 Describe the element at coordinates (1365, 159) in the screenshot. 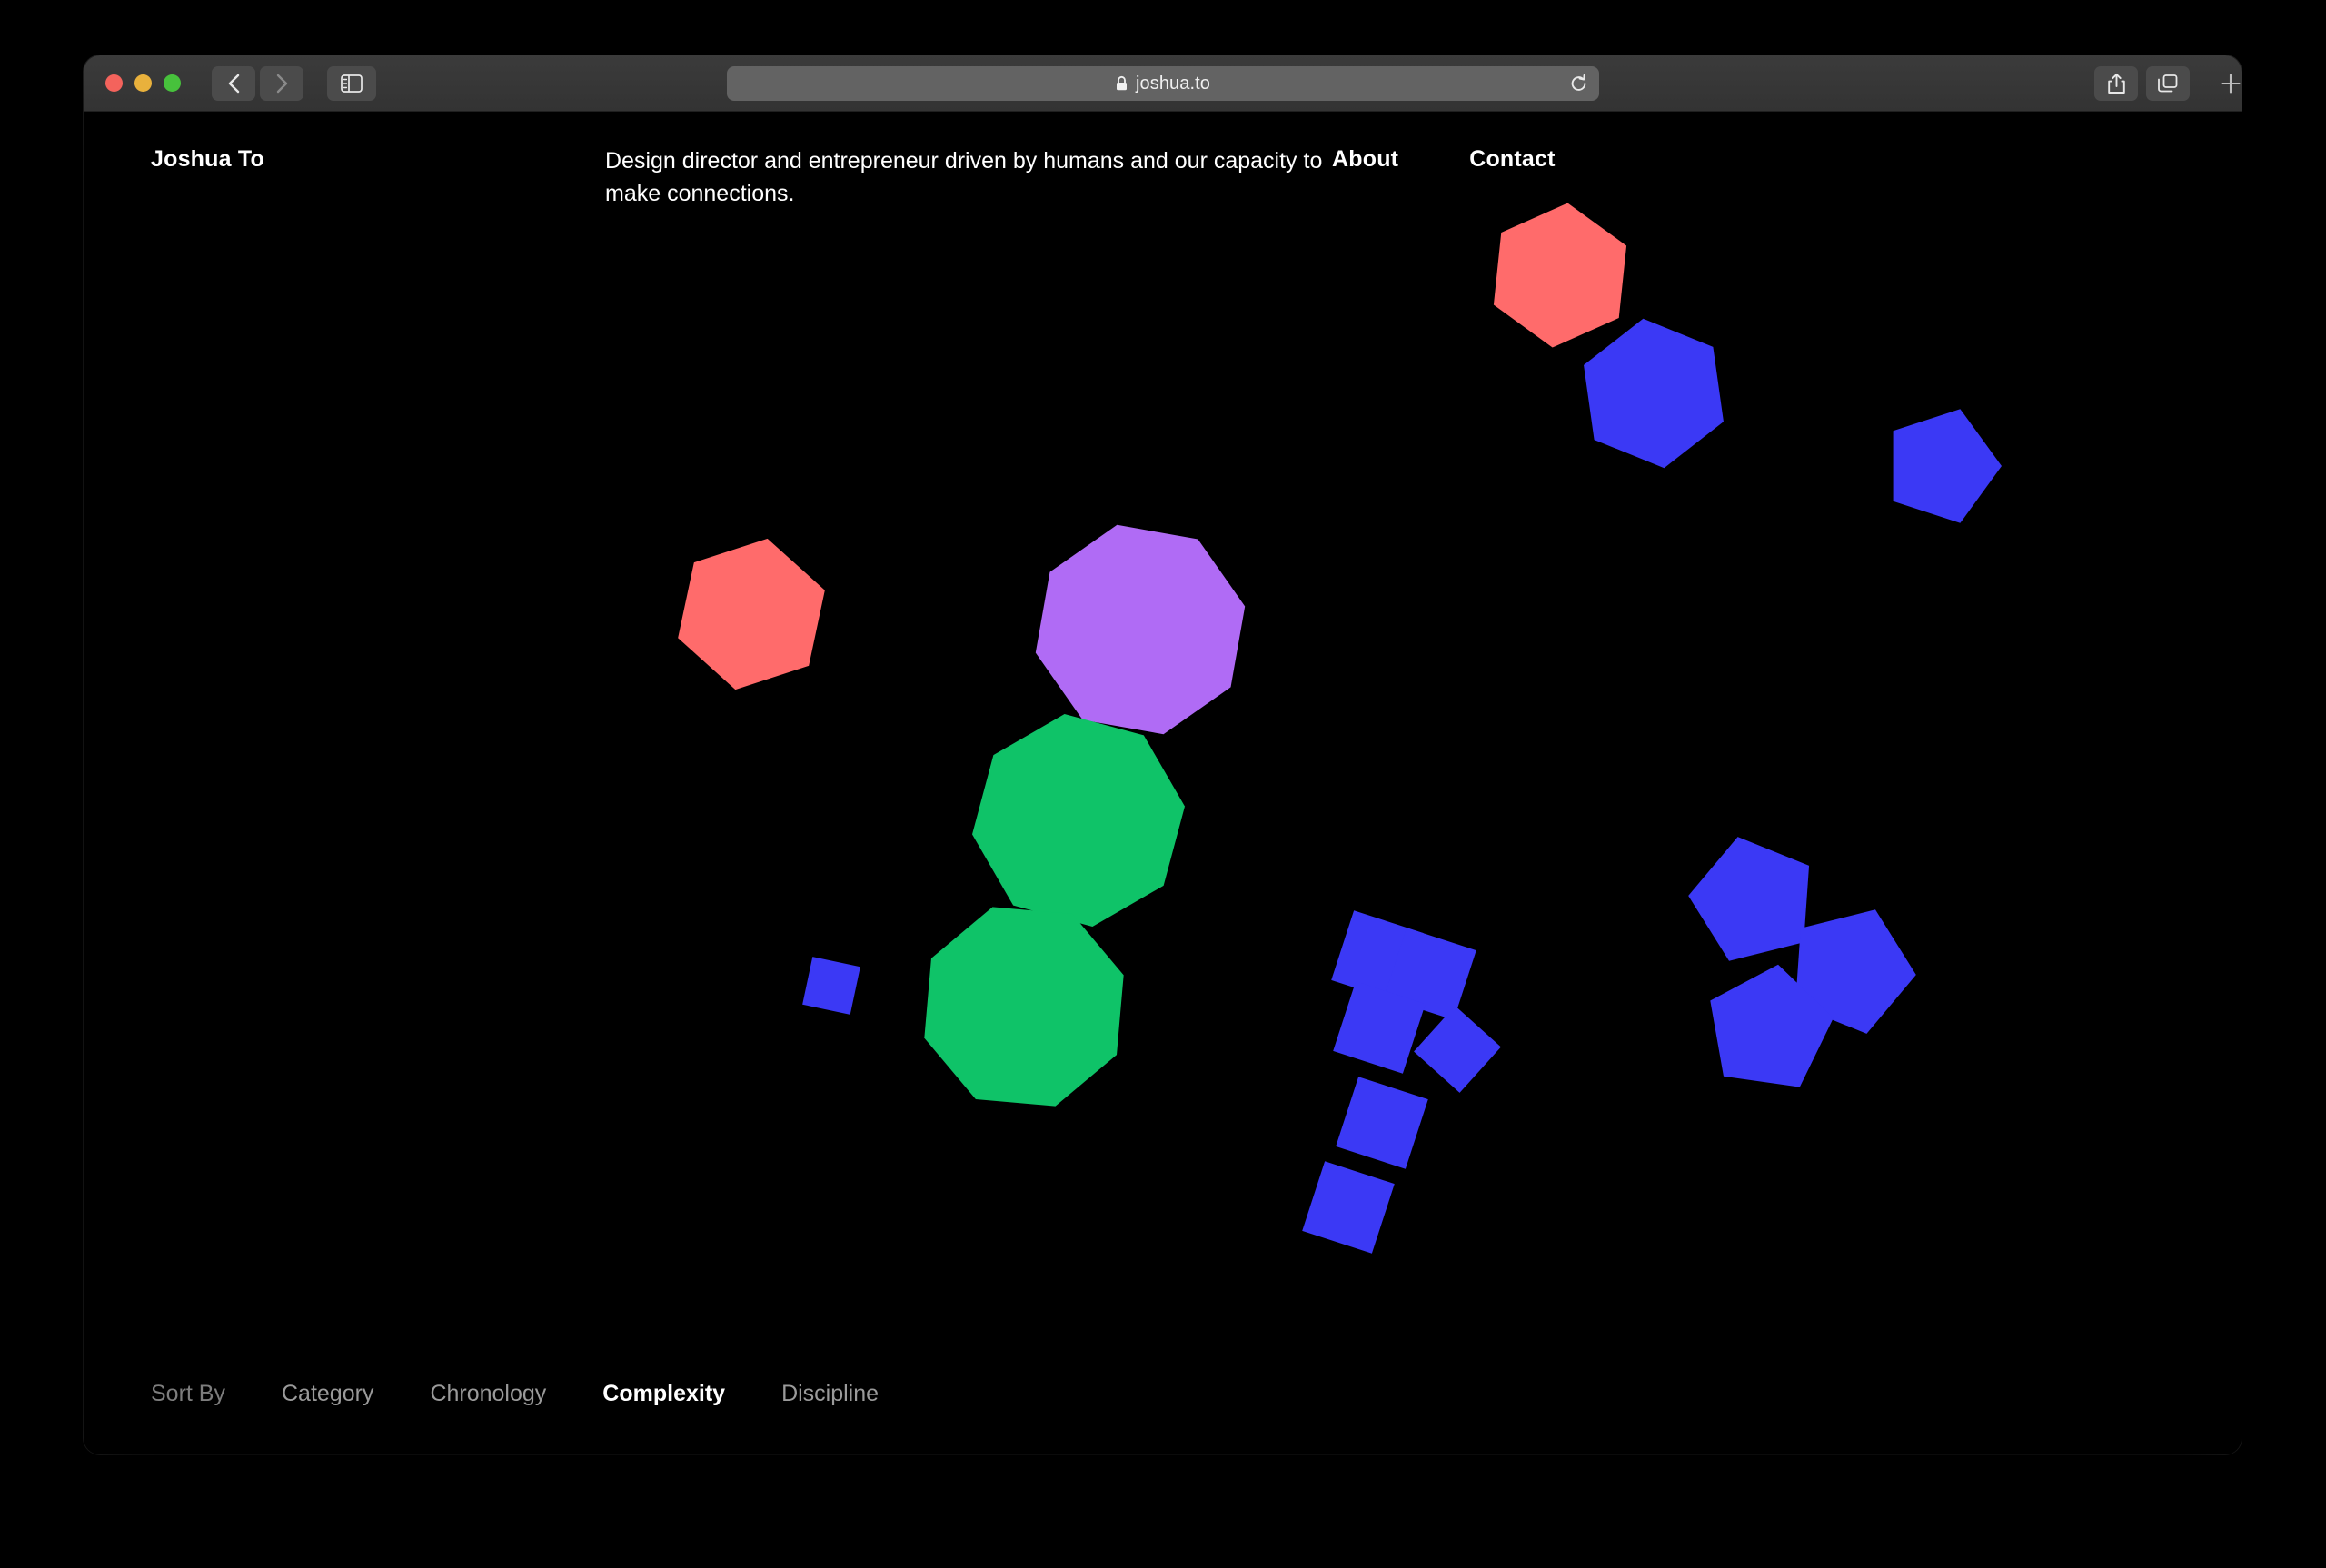

I see `nav-link-about: About` at that location.